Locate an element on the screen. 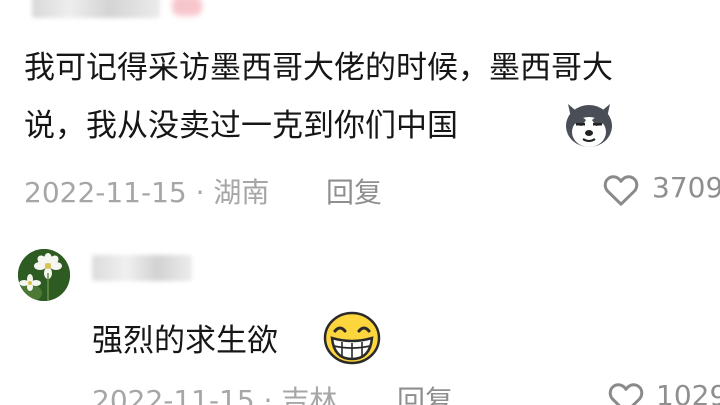 The image size is (720, 405). comment-date-location: 2022-11-15 · 吉林 is located at coordinates (215, 394).